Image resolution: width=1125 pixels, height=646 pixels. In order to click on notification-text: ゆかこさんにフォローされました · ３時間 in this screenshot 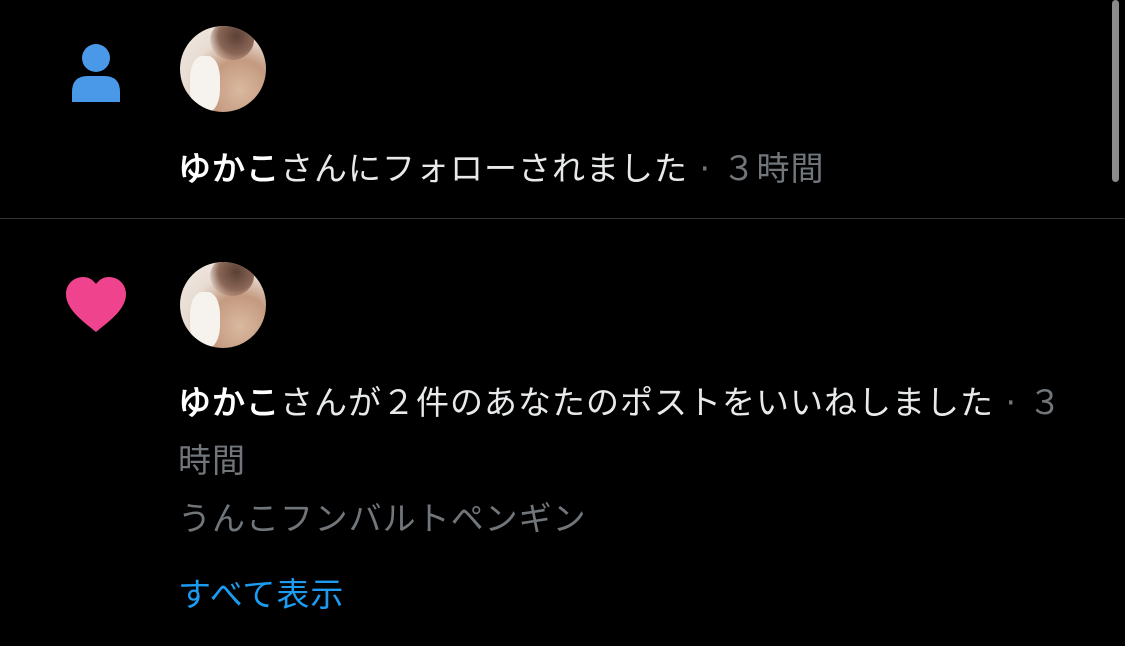, I will do `click(628, 169)`.